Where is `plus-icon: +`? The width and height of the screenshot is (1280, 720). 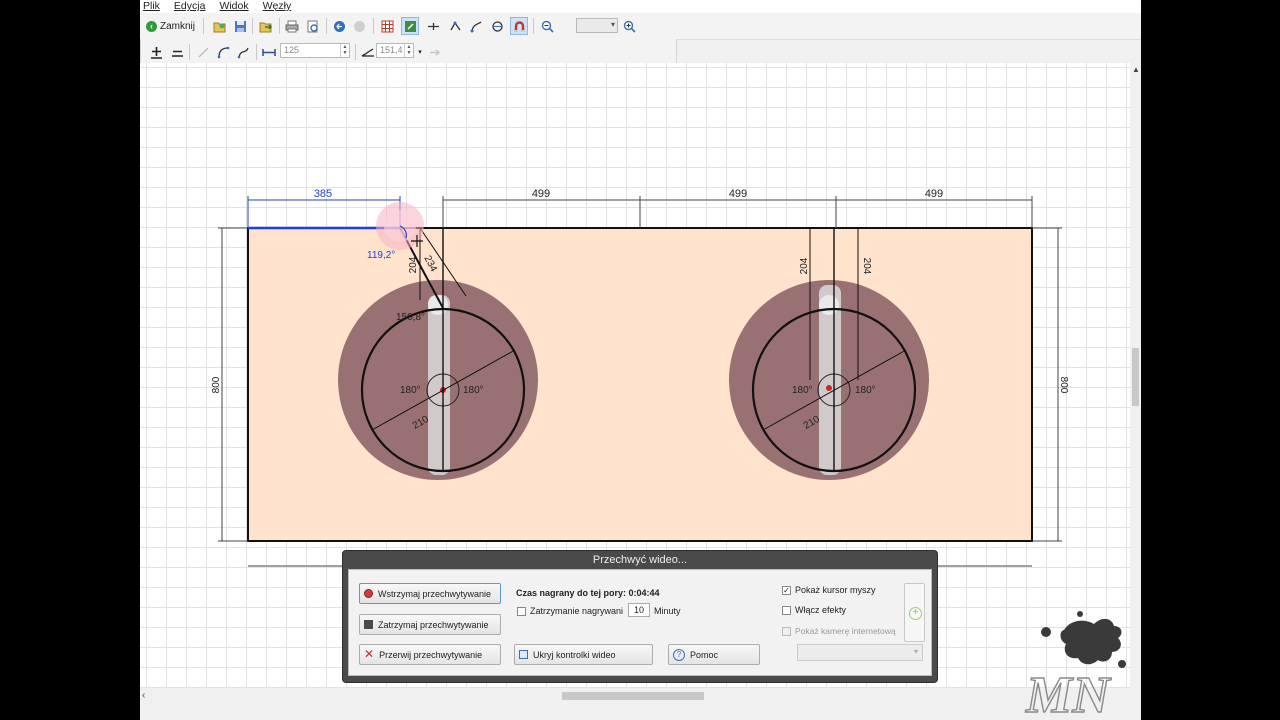 plus-icon: + is located at coordinates (915, 613).